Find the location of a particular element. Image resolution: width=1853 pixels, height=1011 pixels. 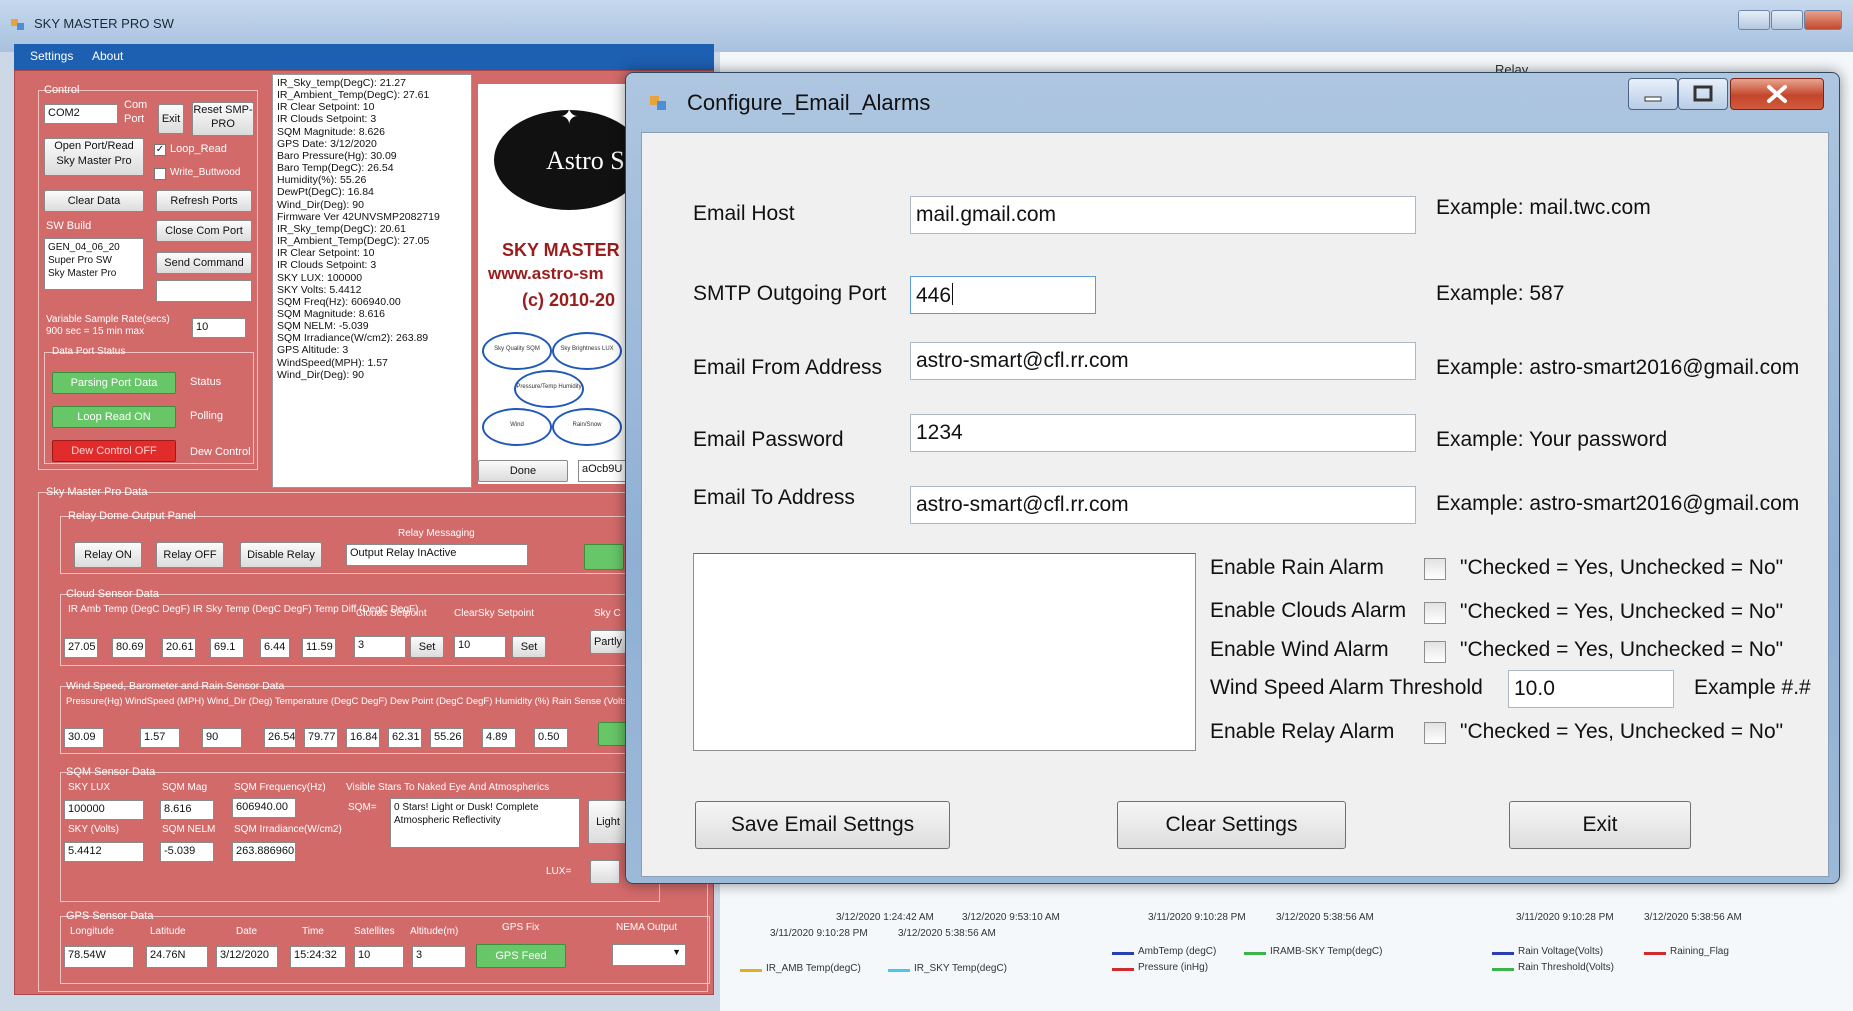

readout-line: SQM Irradiance(W/cm2): 263.89 is located at coordinates (353, 338).